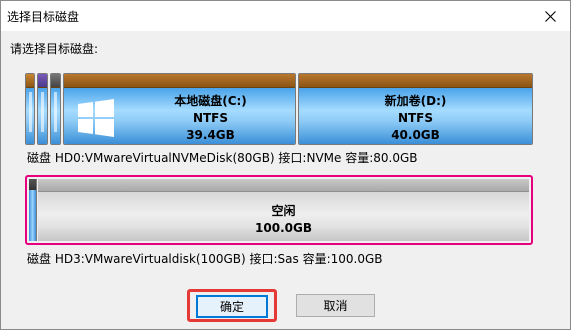  Describe the element at coordinates (285, 16) in the screenshot. I see `title-bar: 选择目标磁盘` at that location.